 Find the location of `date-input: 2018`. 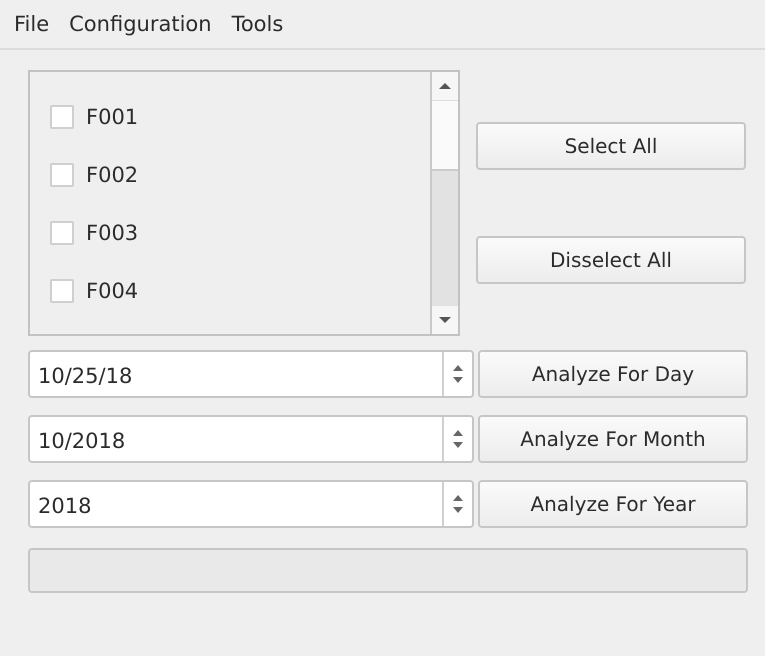

date-input: 2018 is located at coordinates (236, 504).